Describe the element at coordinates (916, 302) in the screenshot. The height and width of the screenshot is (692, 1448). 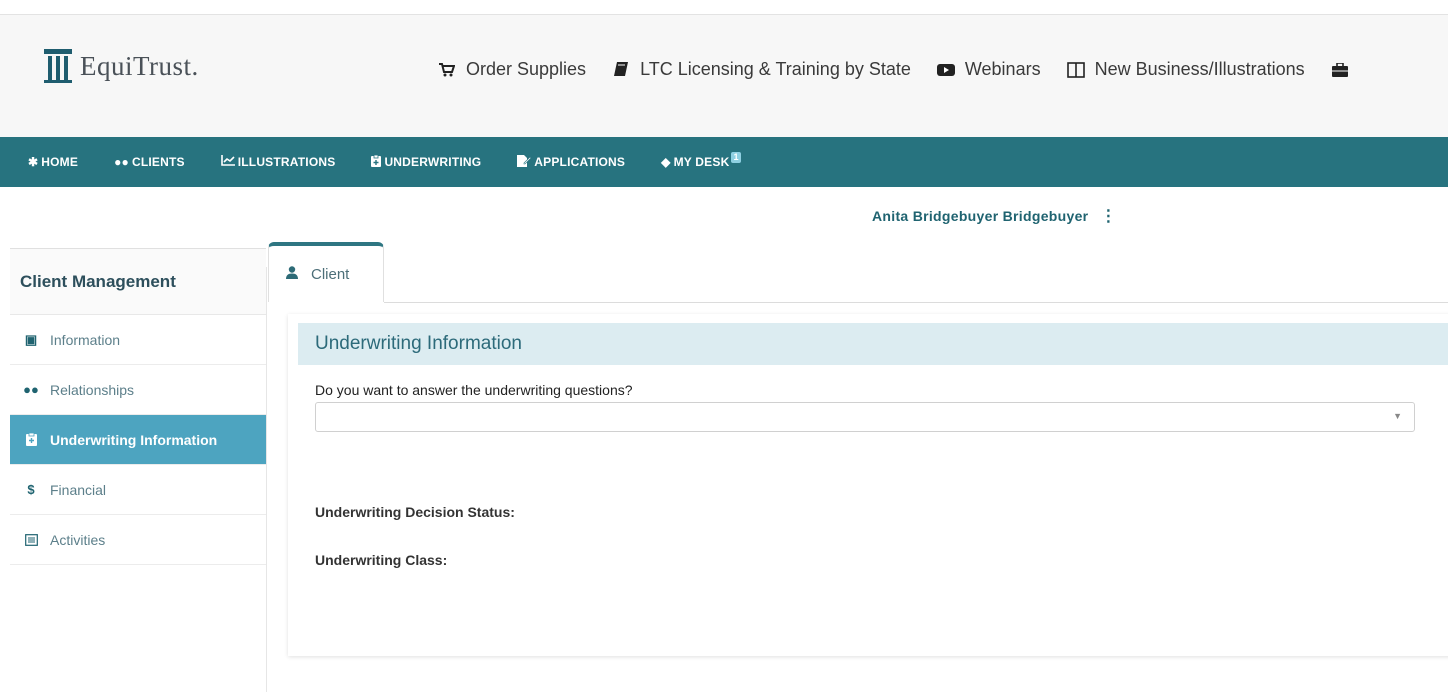
I see `tab-underline` at that location.